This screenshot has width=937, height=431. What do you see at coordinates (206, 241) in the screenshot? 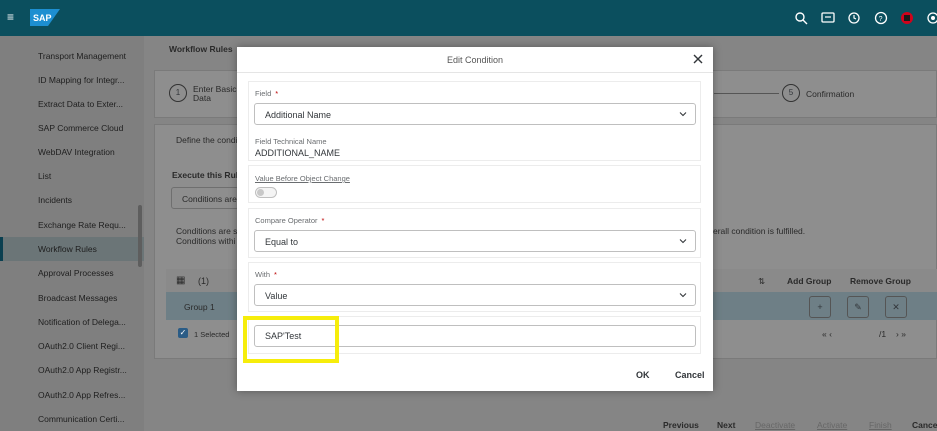
I see `conditions-text-line2: Conditions withi` at bounding box center [206, 241].